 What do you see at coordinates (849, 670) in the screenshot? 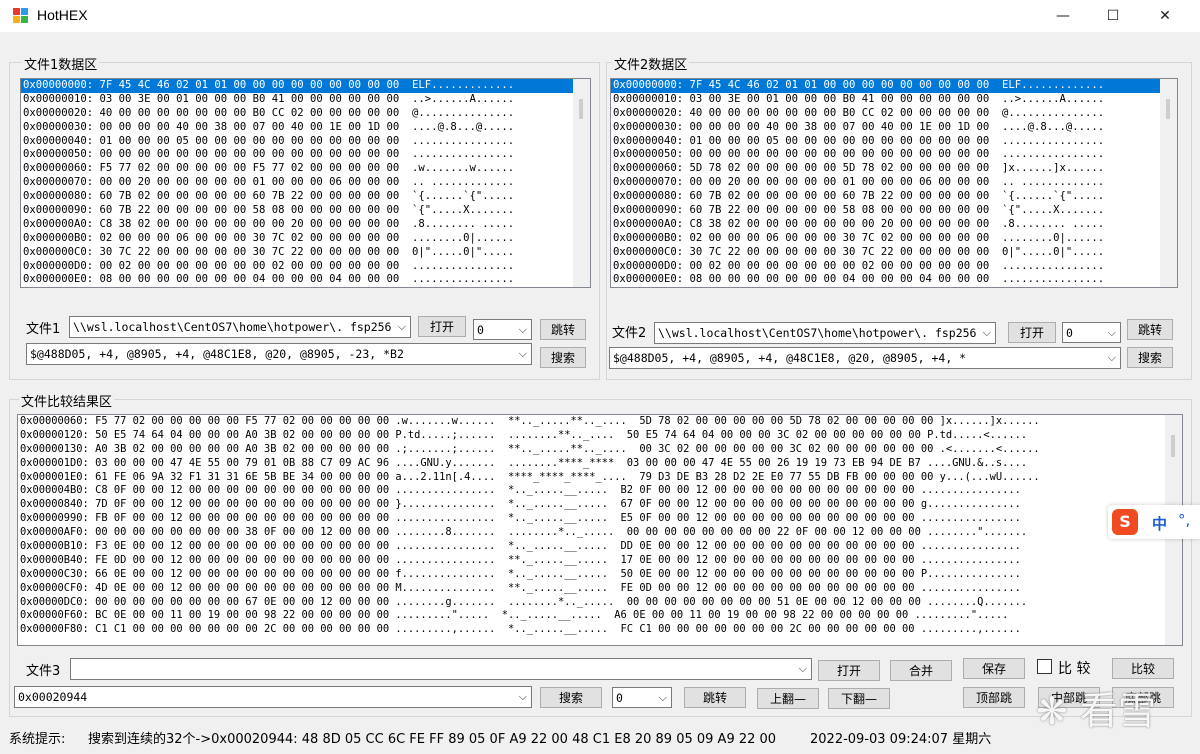
I see `file3-open-button: 打开` at bounding box center [849, 670].